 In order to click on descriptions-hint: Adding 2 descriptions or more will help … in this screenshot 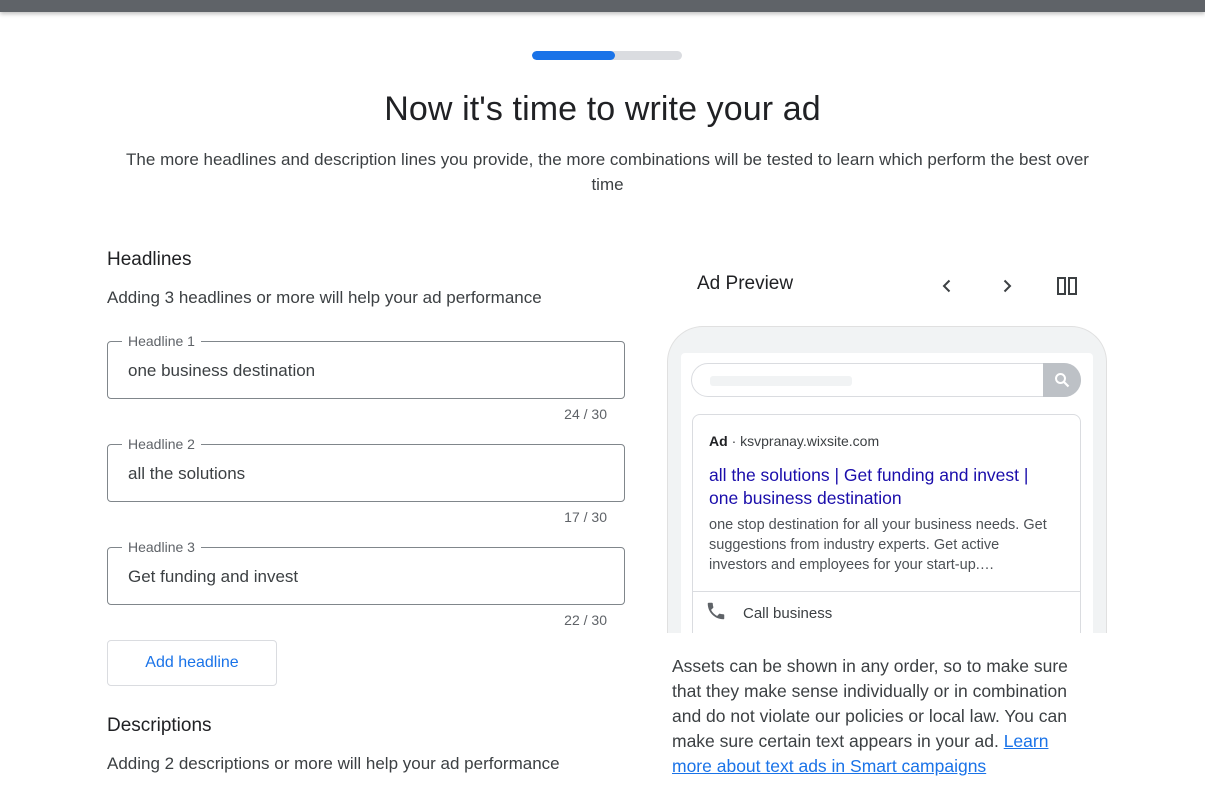, I will do `click(333, 763)`.